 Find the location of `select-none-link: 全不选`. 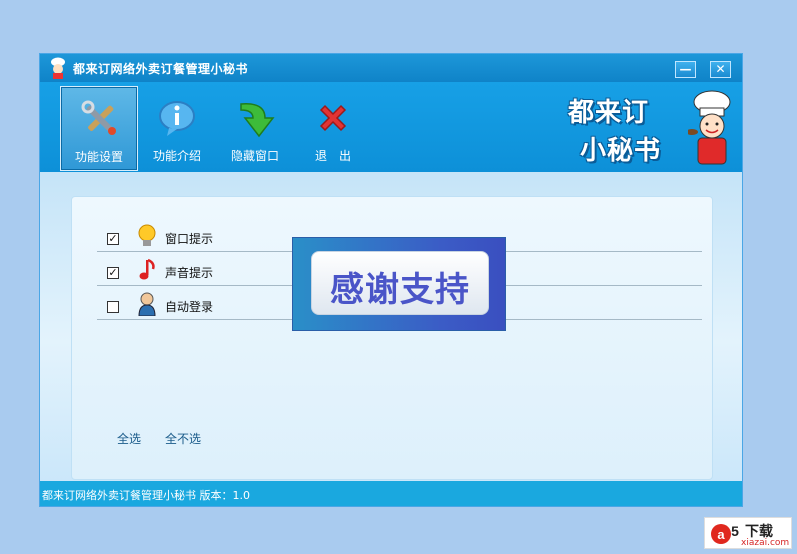

select-none-link: 全不选 is located at coordinates (183, 438).